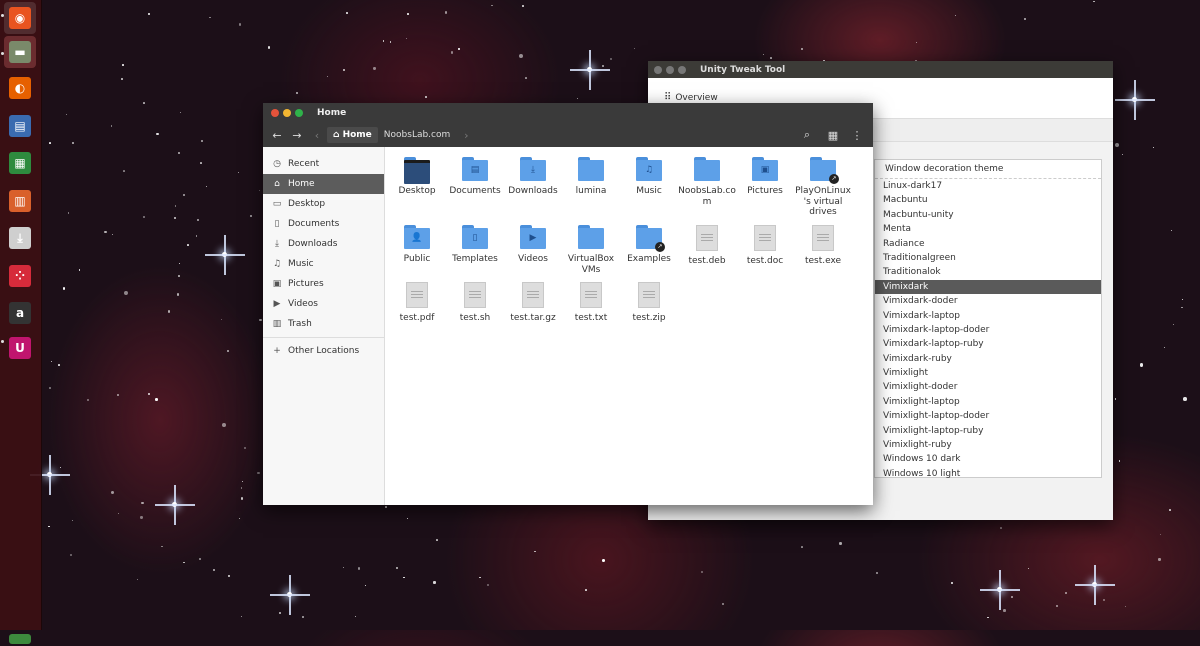 This screenshot has height=646, width=1200. I want to click on software-center-launcher-button: ⤓, so click(20, 238).